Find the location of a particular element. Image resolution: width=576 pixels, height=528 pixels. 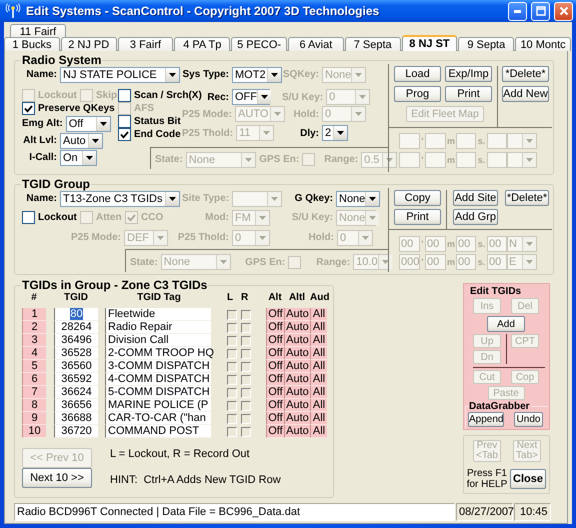

program-button: Prog is located at coordinates (417, 94).